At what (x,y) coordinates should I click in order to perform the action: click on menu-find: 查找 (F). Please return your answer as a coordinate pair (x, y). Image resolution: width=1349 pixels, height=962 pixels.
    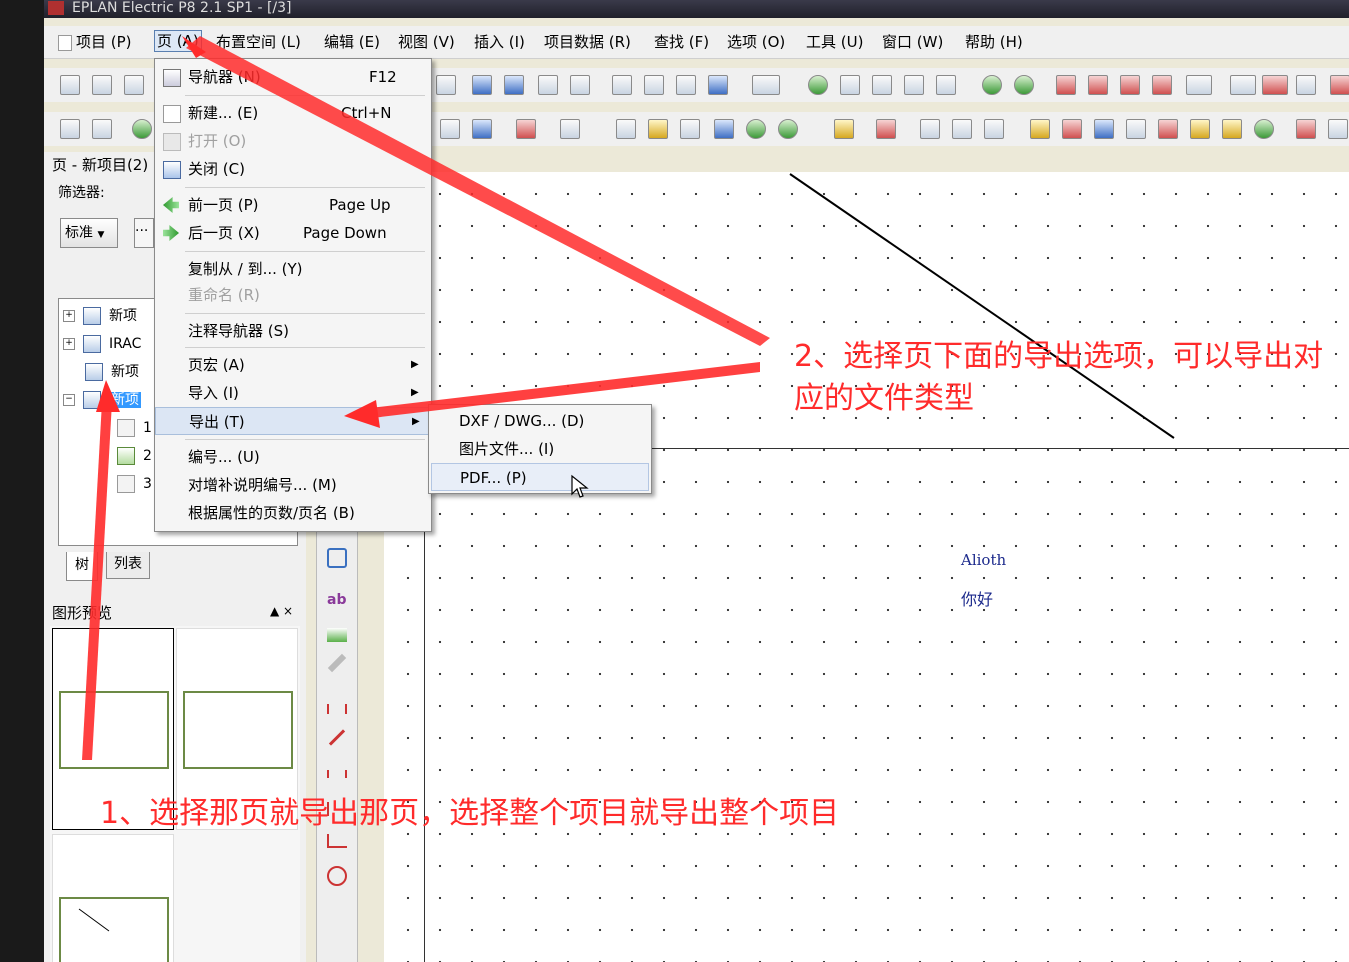
    Looking at the image, I should click on (681, 42).